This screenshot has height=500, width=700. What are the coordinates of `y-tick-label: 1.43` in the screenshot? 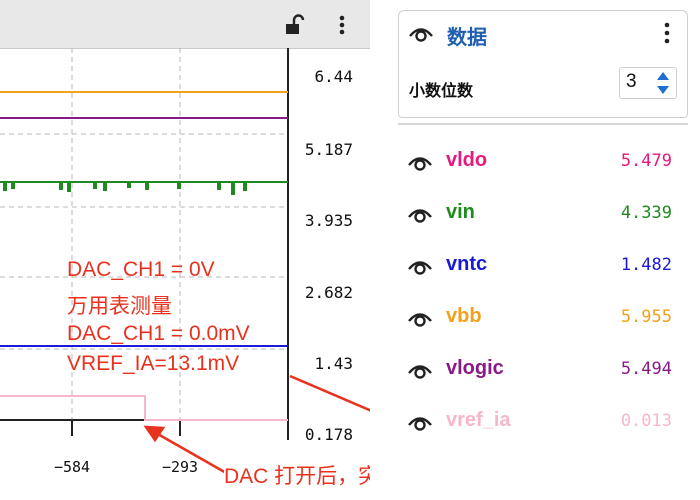 It's located at (333, 363).